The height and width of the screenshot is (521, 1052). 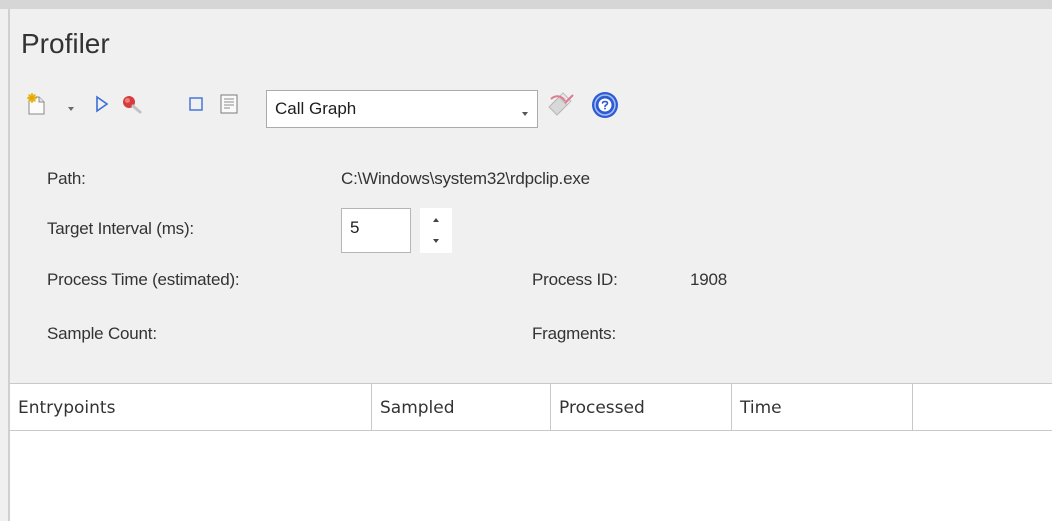 I want to click on eraser-icon, so click(x=562, y=105).